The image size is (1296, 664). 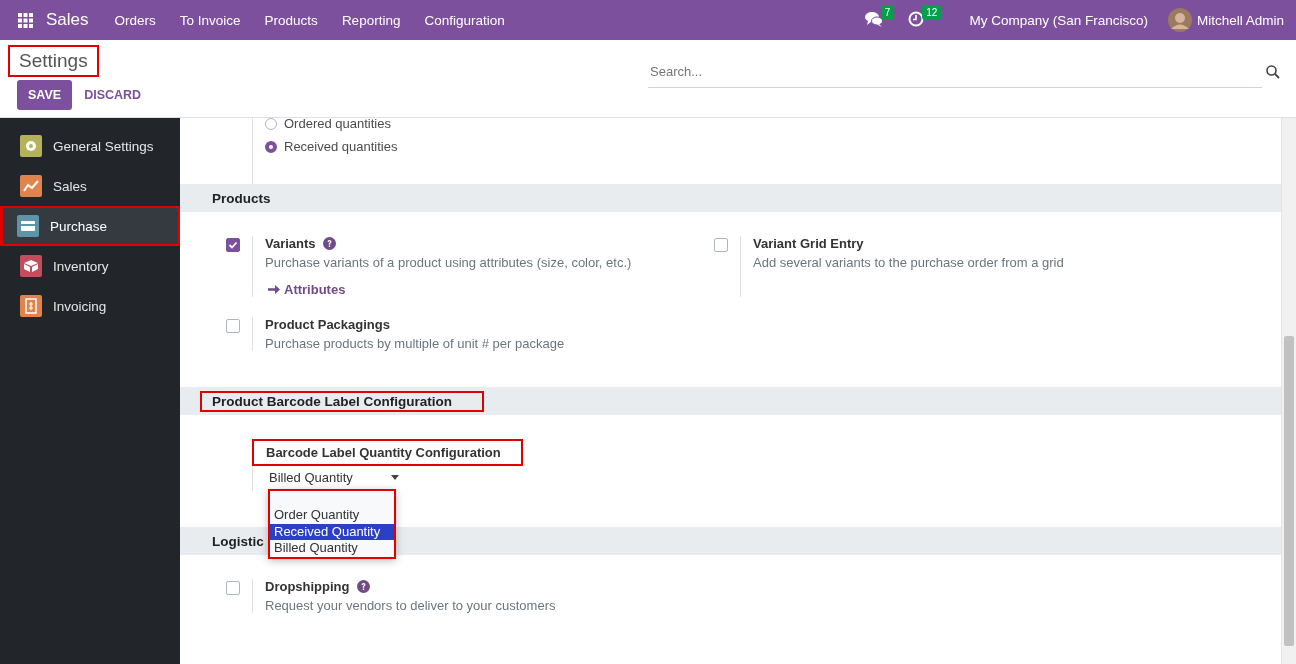 I want to click on apps-grid-icon, so click(x=25, y=20).